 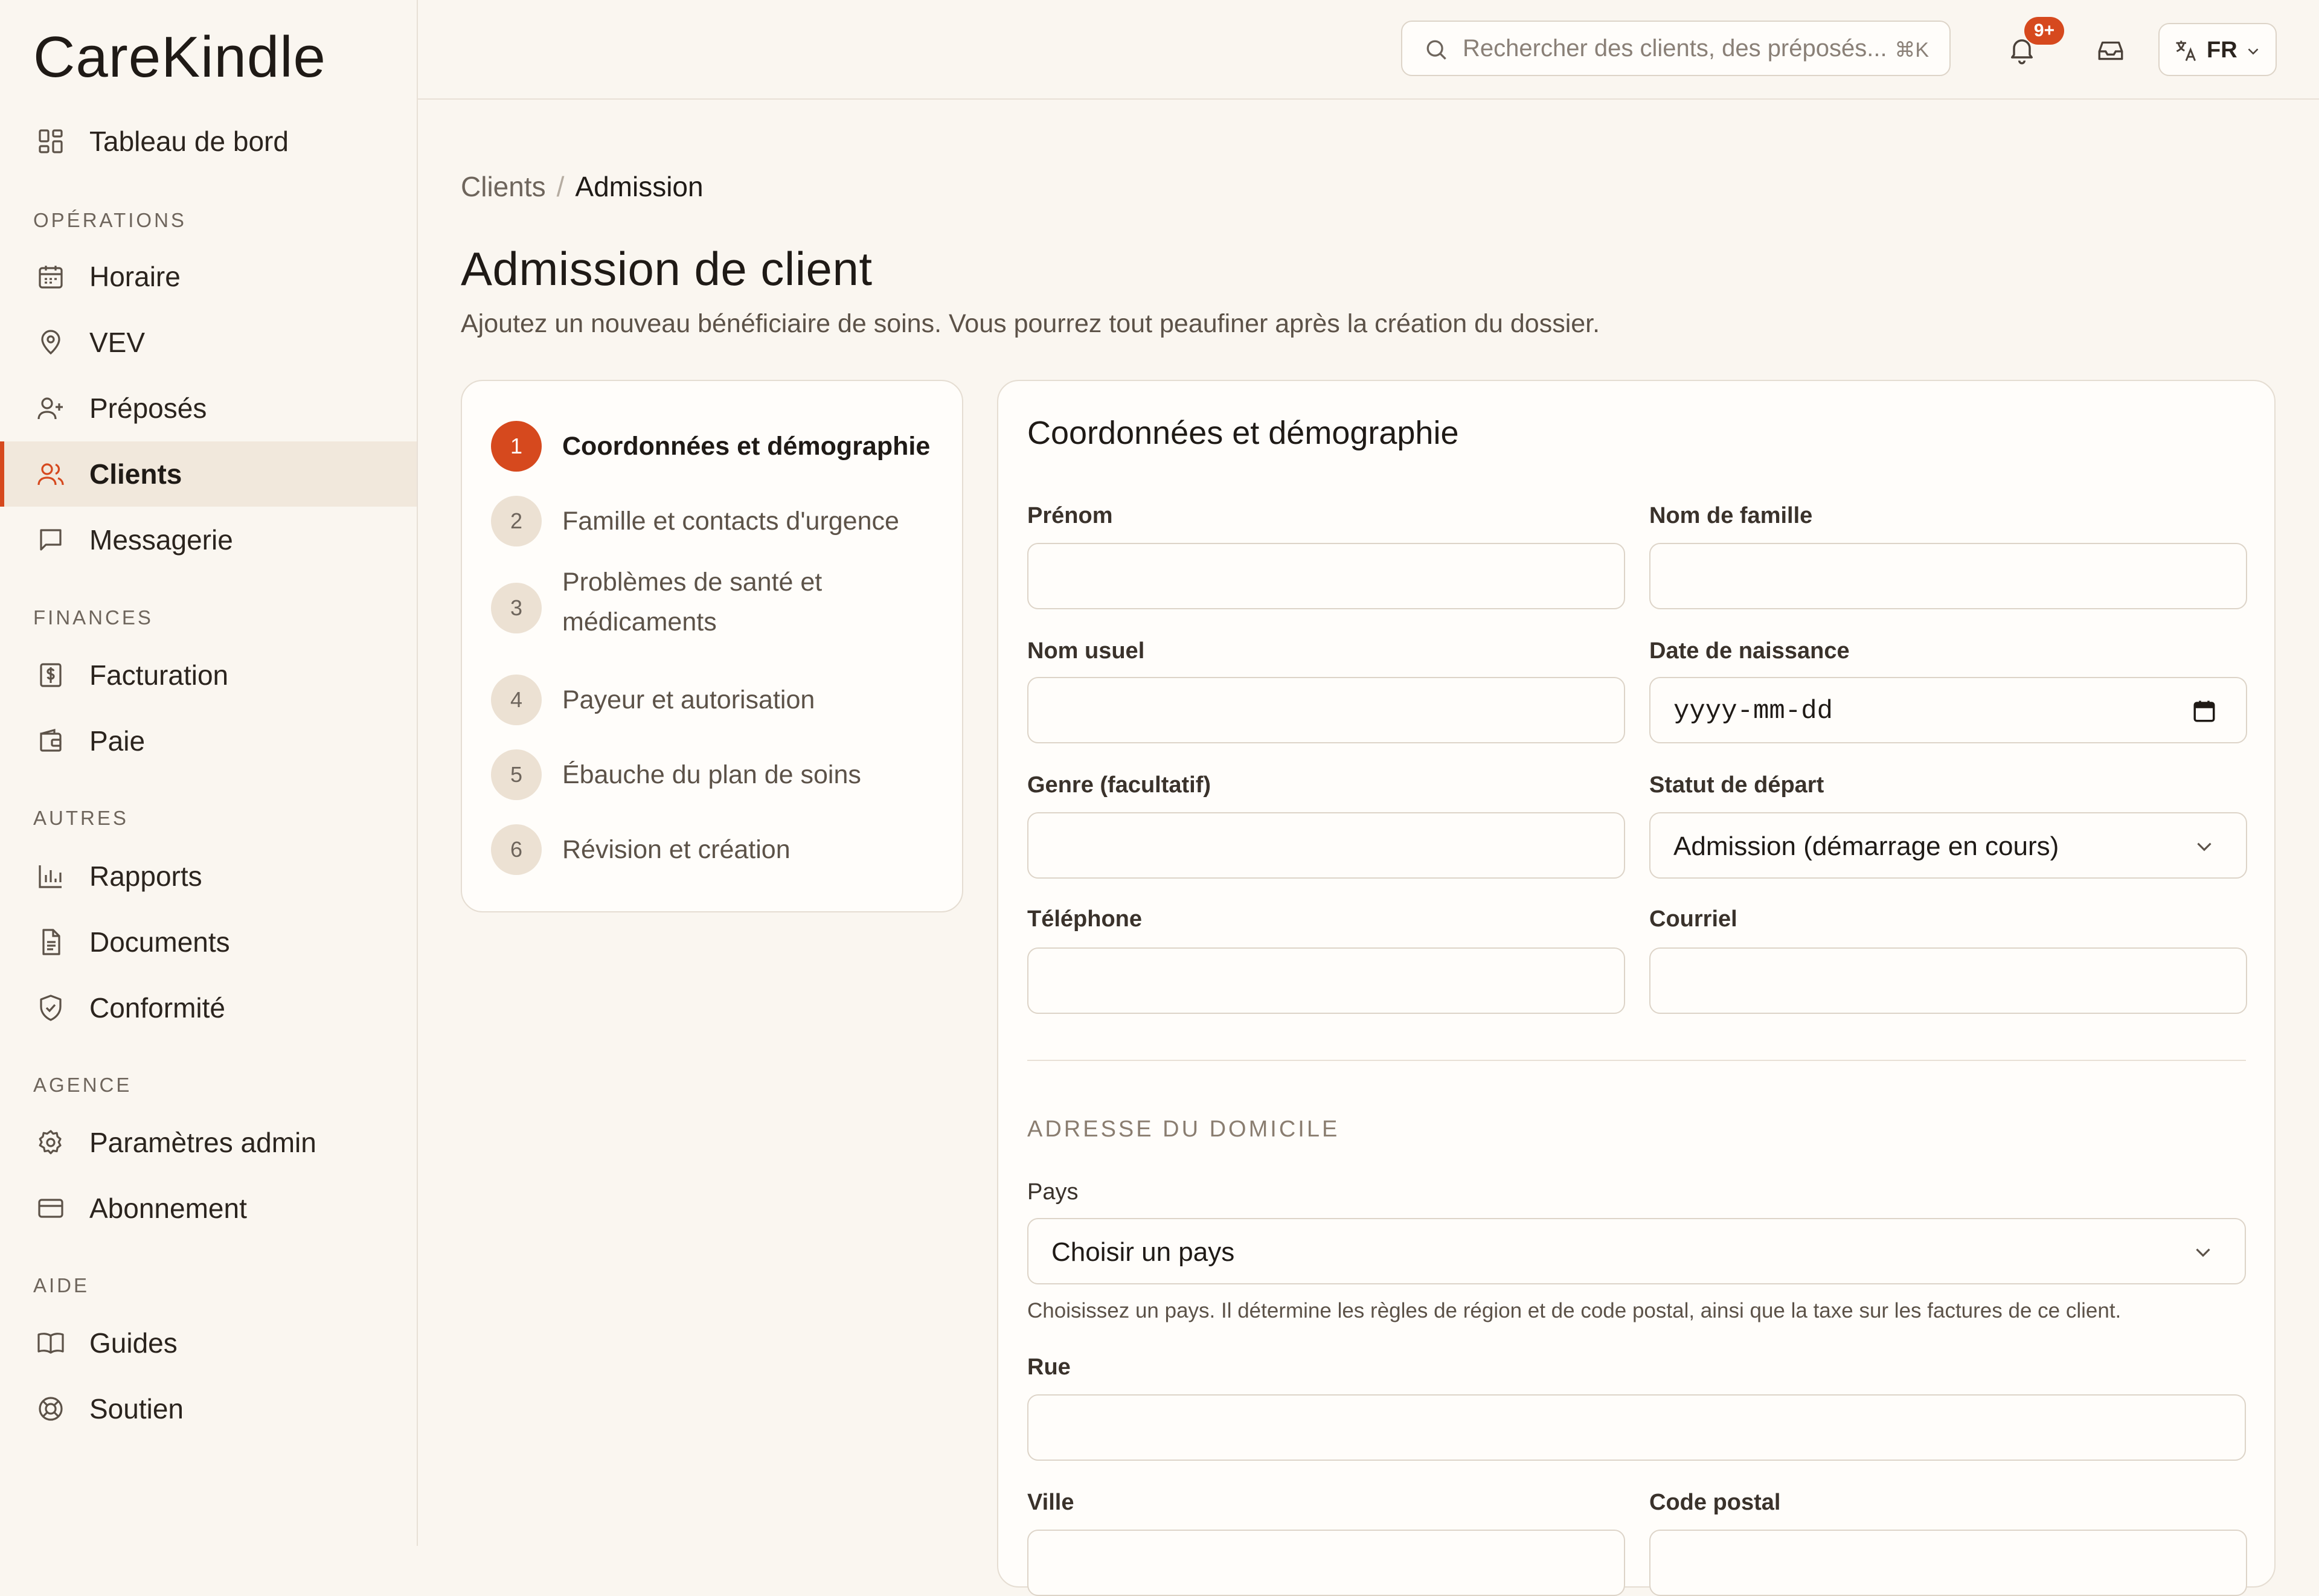 I want to click on postal-code-input, so click(x=1948, y=1563).